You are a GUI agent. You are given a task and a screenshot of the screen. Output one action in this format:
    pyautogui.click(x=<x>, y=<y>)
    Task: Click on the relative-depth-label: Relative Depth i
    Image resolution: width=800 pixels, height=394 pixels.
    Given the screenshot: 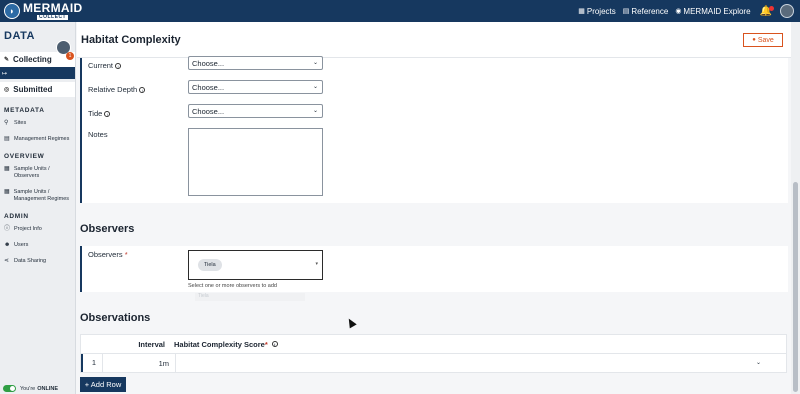 What is the action you would take?
    pyautogui.click(x=117, y=89)
    